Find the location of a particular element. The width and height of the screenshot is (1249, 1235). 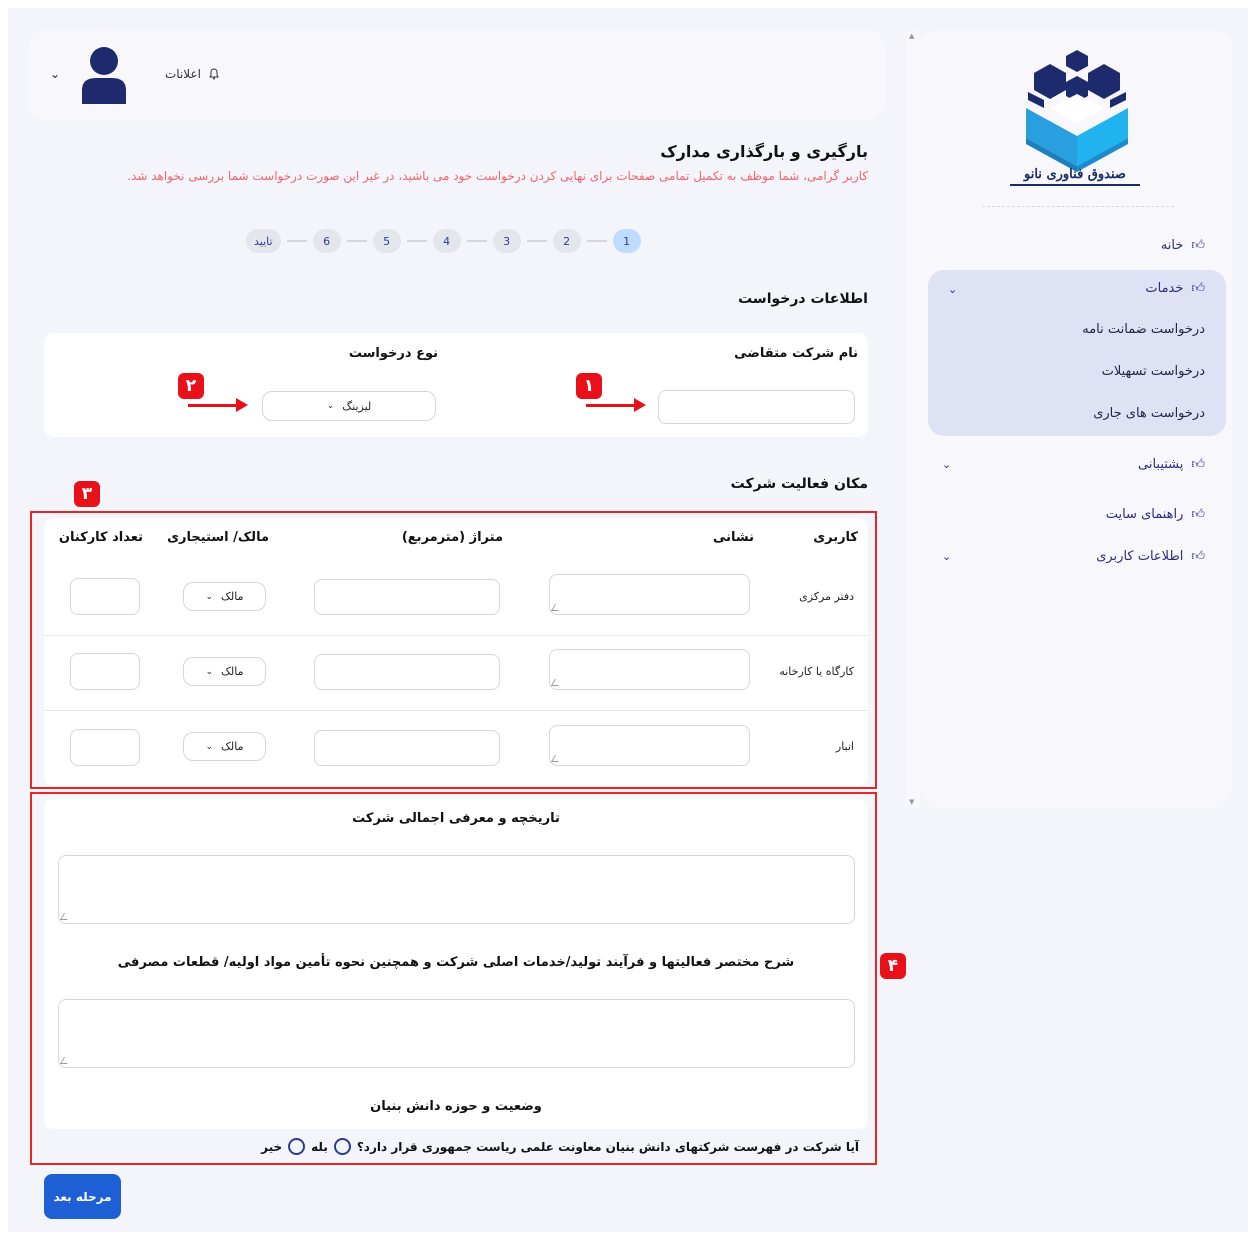

page-title: بارگیری و بارگذاری مدارک is located at coordinates (764, 151).